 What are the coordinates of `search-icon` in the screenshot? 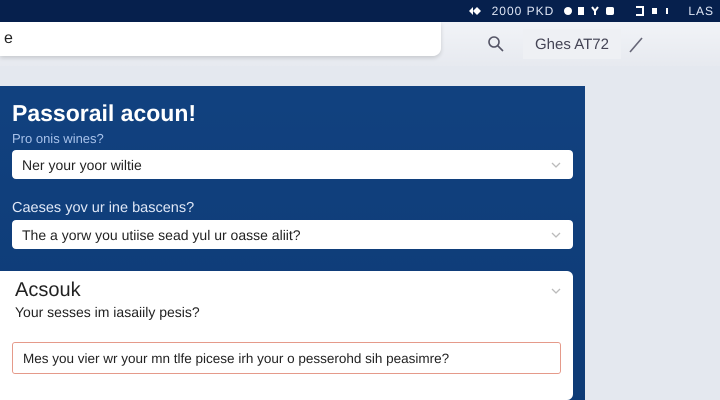 It's located at (496, 44).